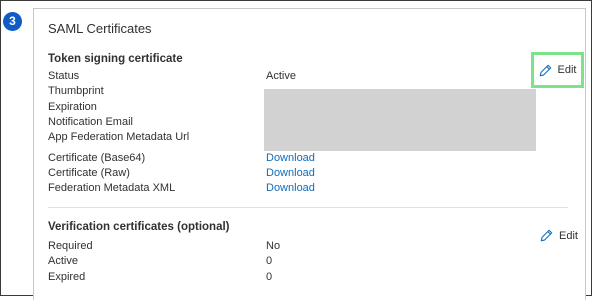 The width and height of the screenshot is (592, 300). Describe the element at coordinates (273, 246) in the screenshot. I see `required-value: No` at that location.